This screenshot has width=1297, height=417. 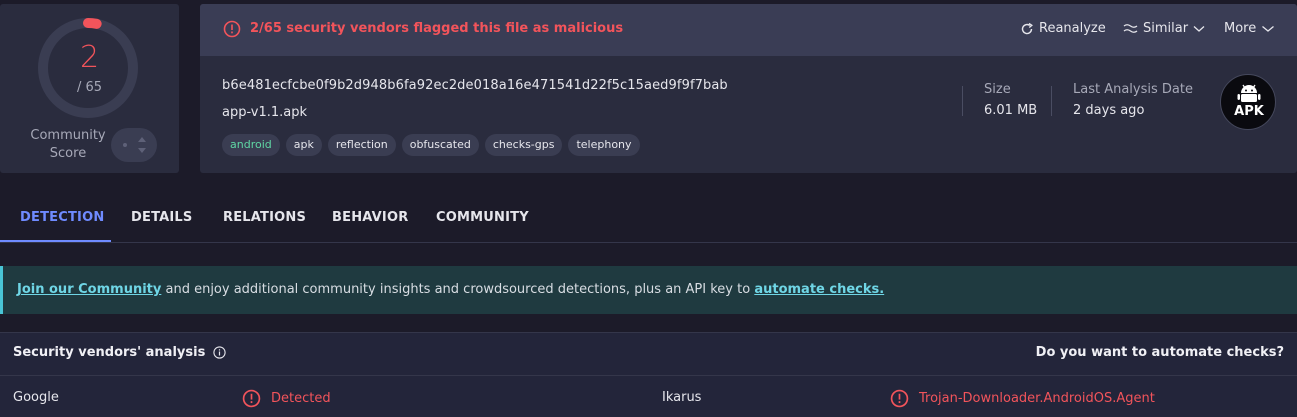 What do you see at coordinates (440, 145) in the screenshot?
I see `tag-obfuscated: obfuscated` at bounding box center [440, 145].